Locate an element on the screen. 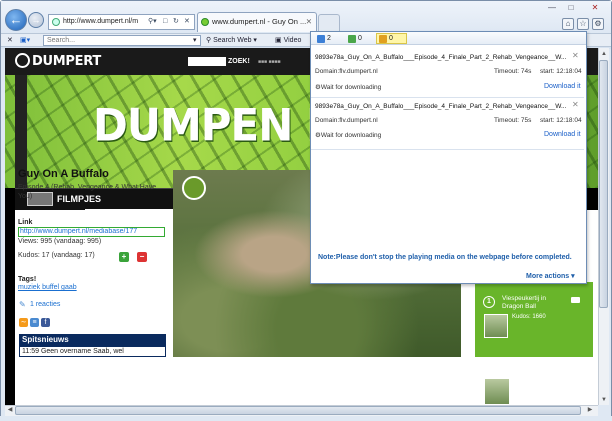 The width and height of the screenshot is (612, 421). tags-value: muziek buffel gaab is located at coordinates (47, 287).